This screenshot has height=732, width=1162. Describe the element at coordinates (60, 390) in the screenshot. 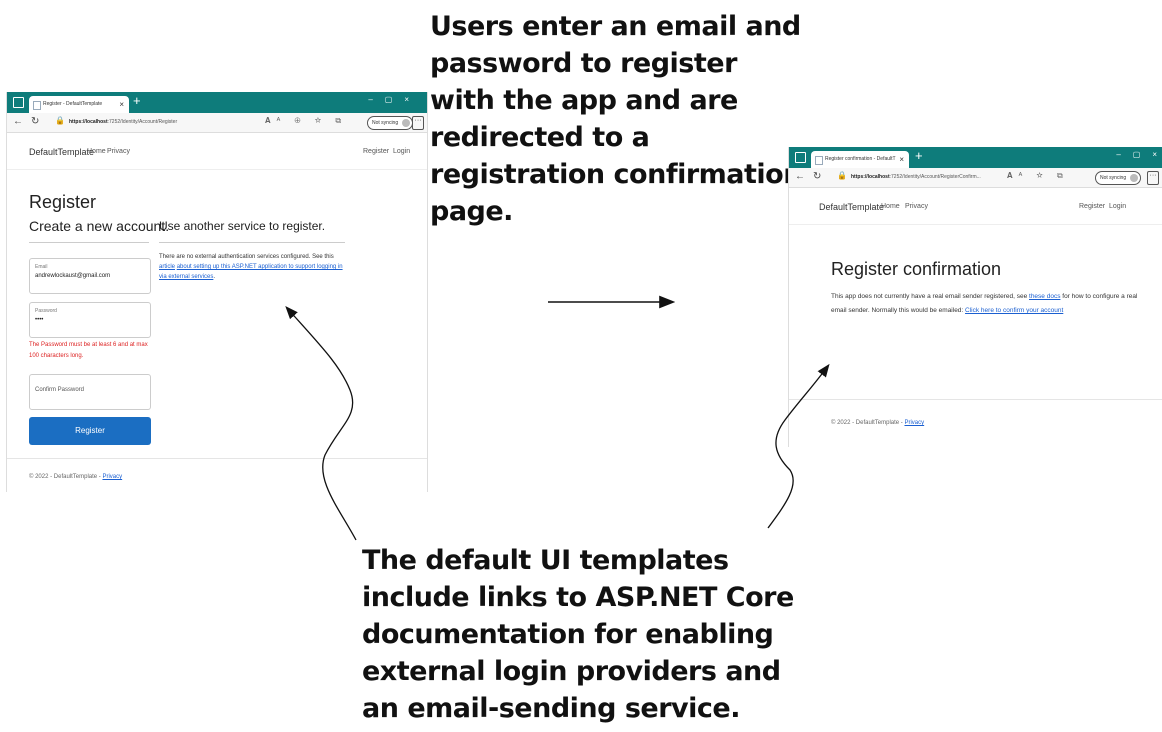

I see `confirm-password-label: Confirm Password` at that location.